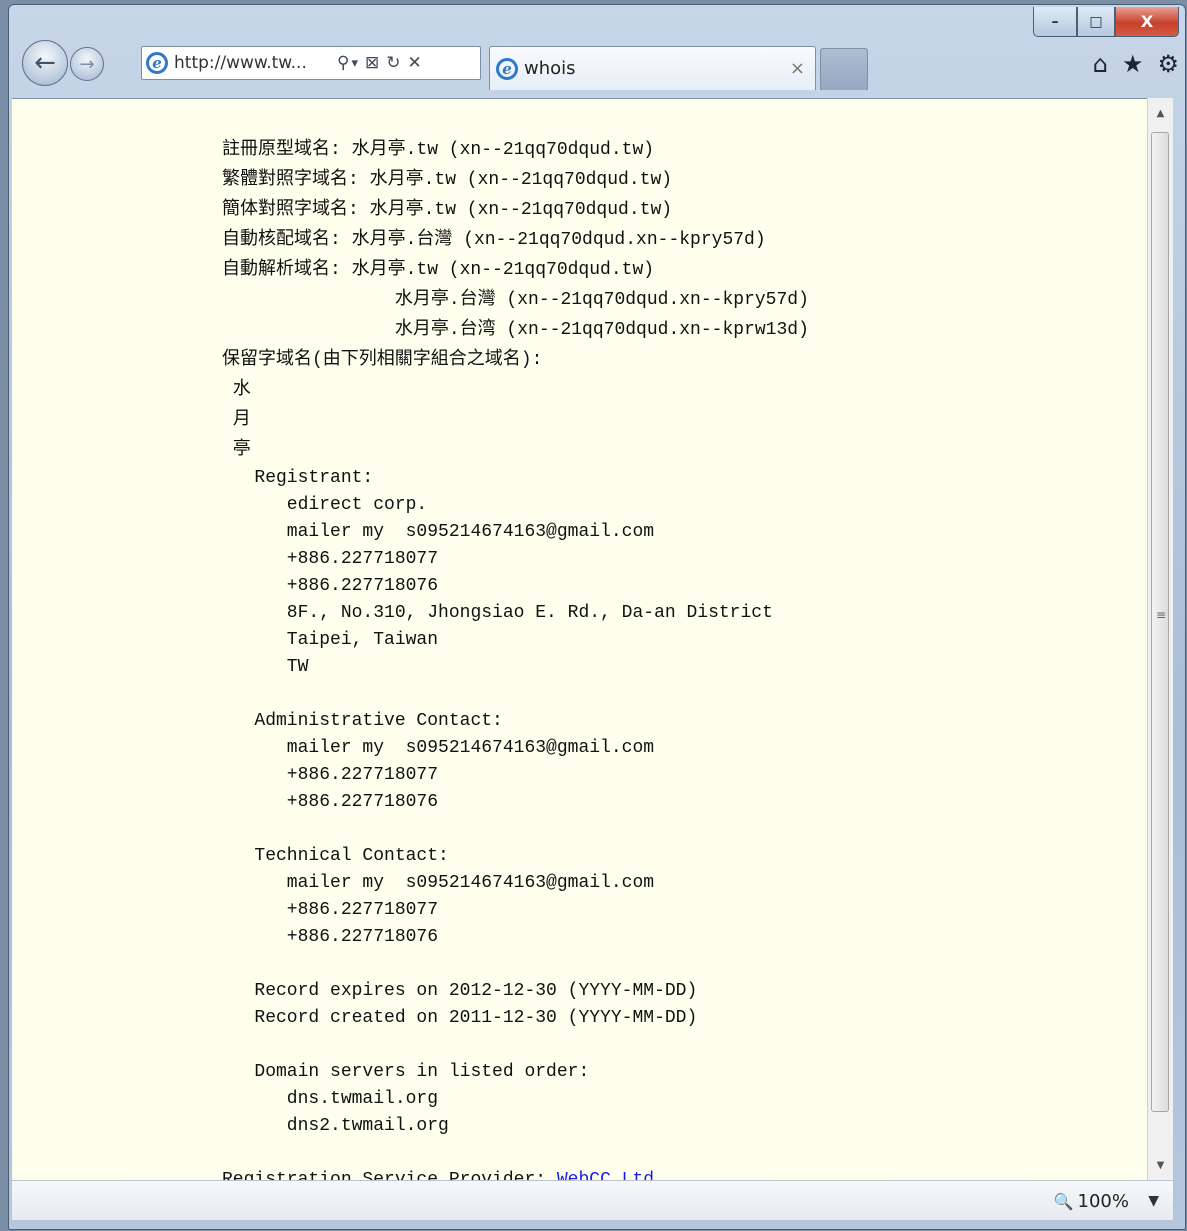  I want to click on domain-info-line: 自動解析域名: 水月亭.tw (xn--21qq70dqud.tw), so click(438, 270).